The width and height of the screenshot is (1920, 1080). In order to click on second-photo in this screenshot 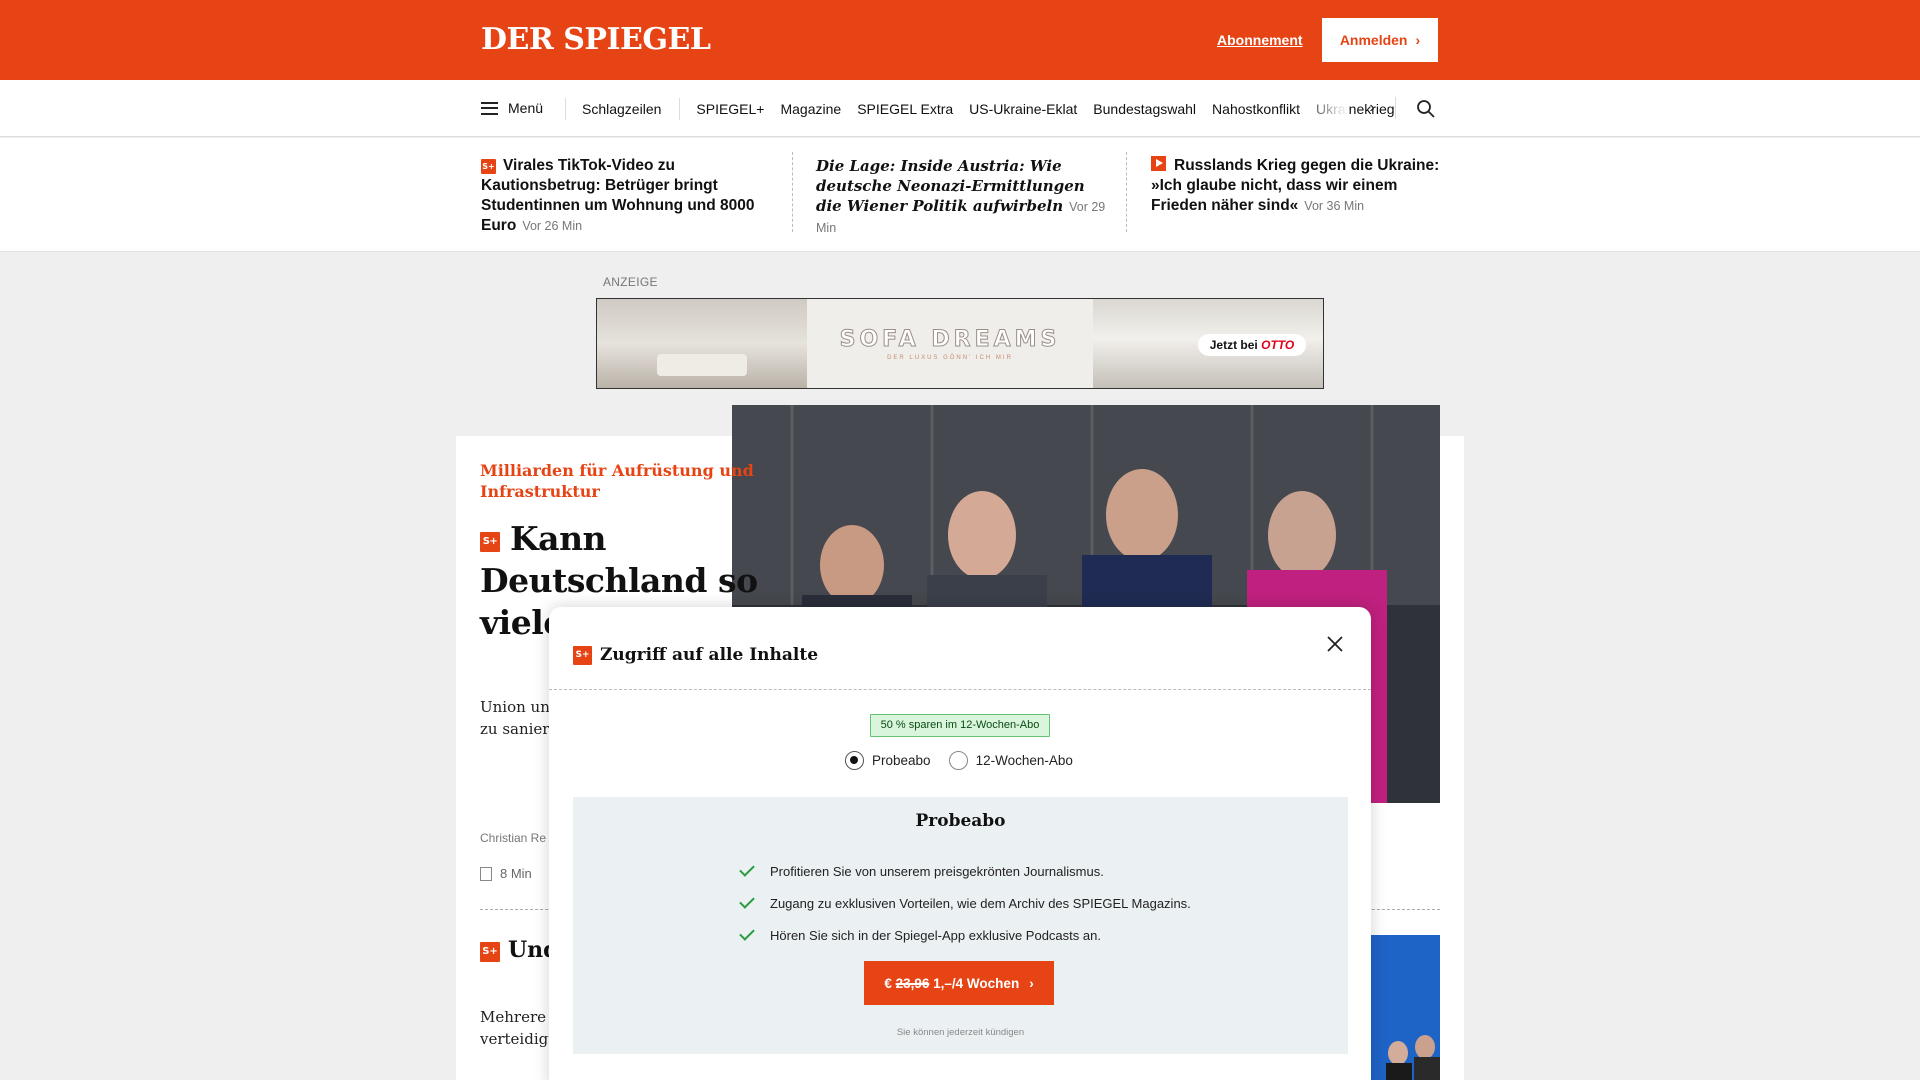, I will do `click(1405, 1007)`.